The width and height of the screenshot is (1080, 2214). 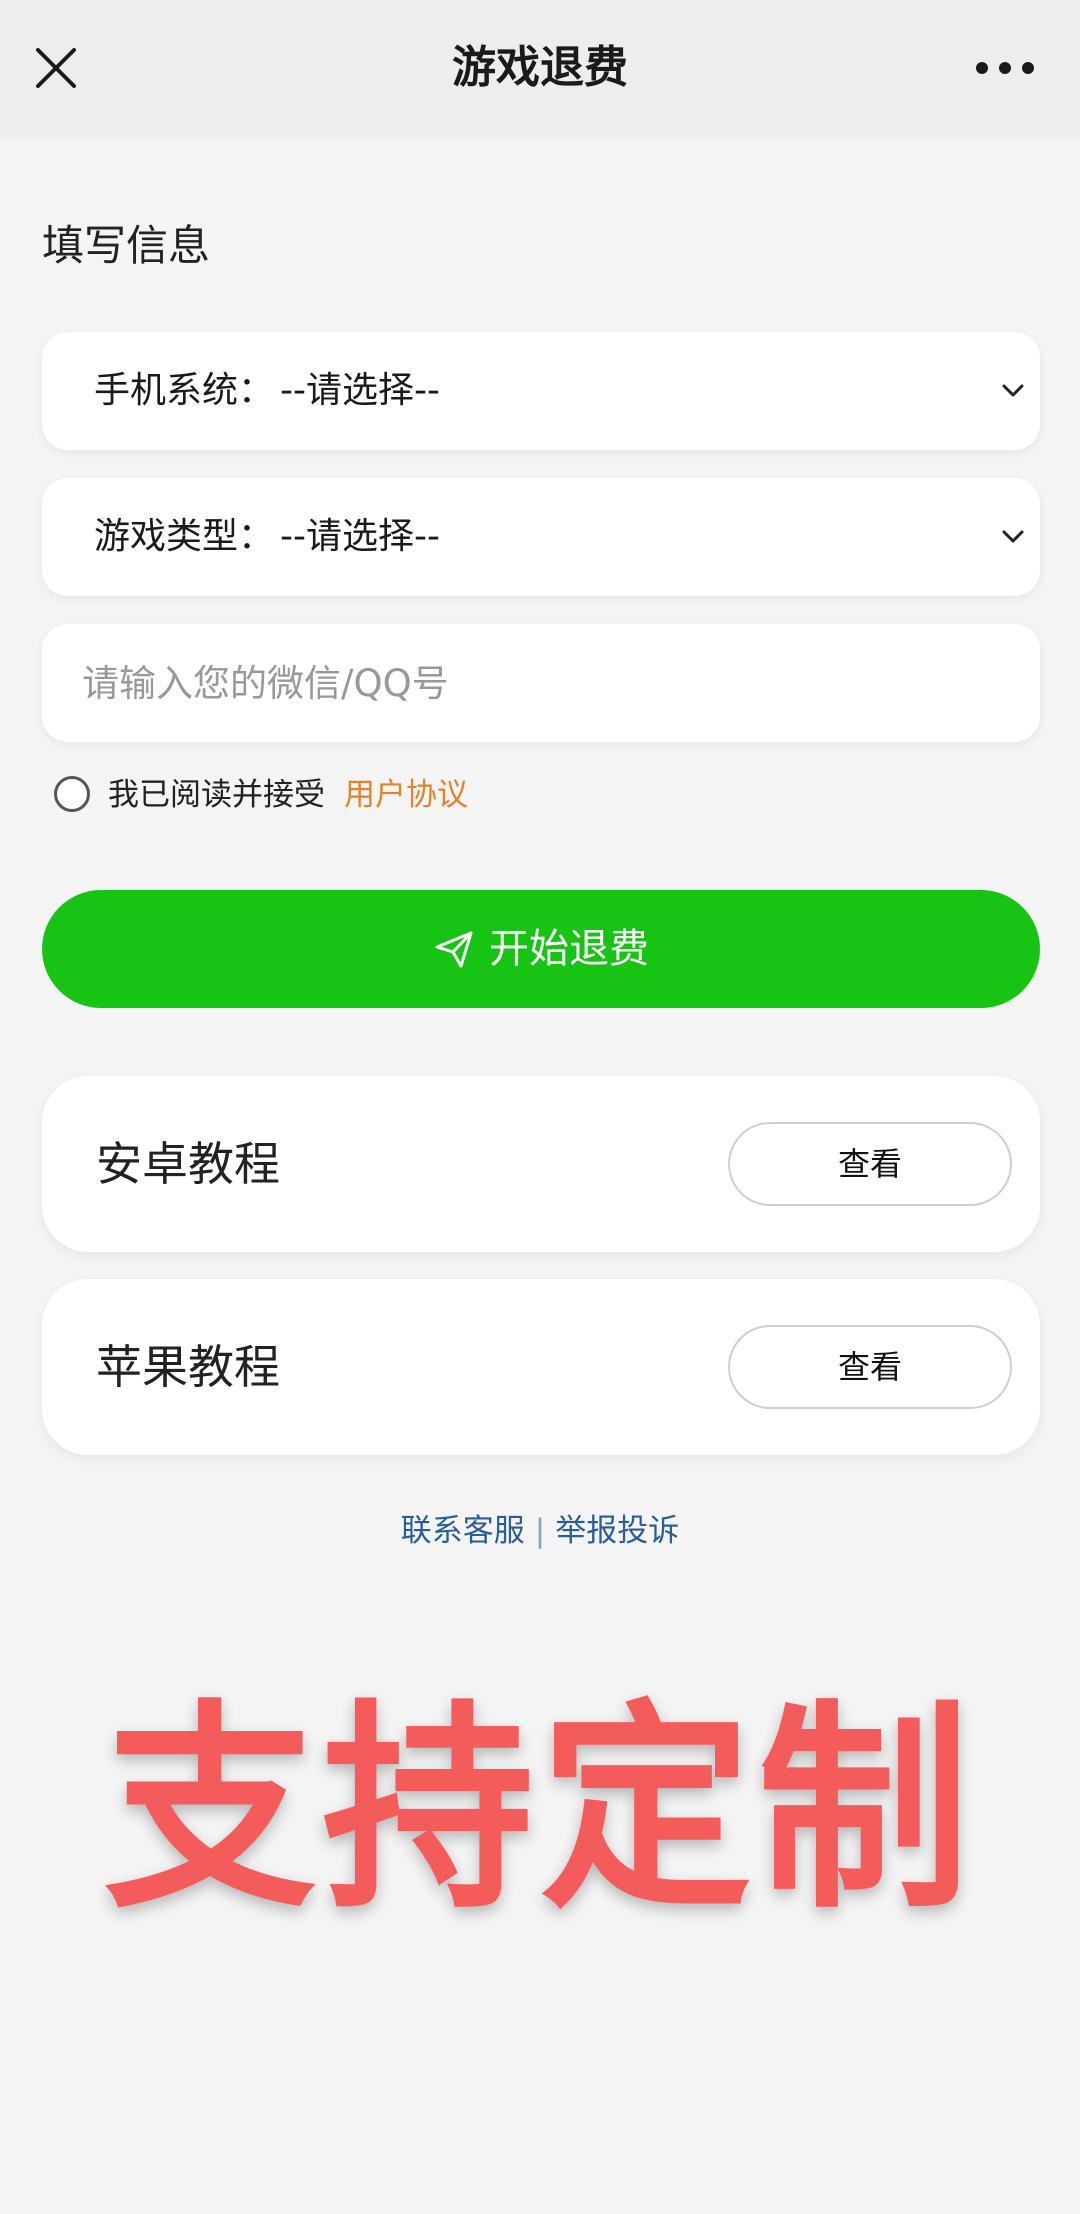 I want to click on phone-system-value: --请选择--, so click(x=360, y=390).